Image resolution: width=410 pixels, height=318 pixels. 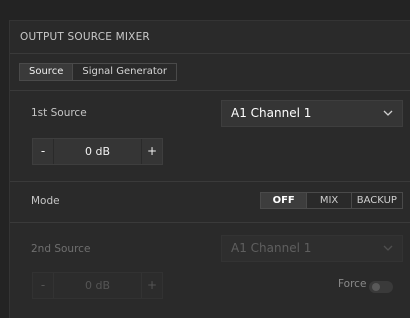 I want to click on first-source-select: A1 Channel 1, so click(x=312, y=113).